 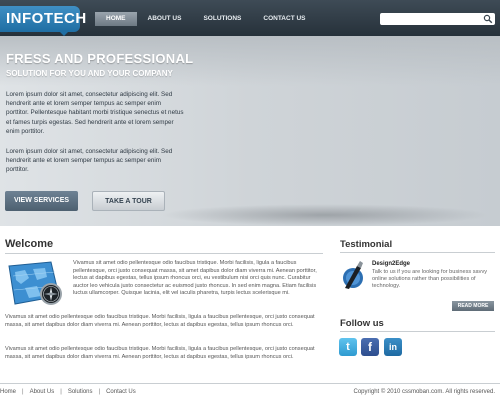 I want to click on footer-nav: Home | About Us | Solutions | Contact Us, so click(x=68, y=392).